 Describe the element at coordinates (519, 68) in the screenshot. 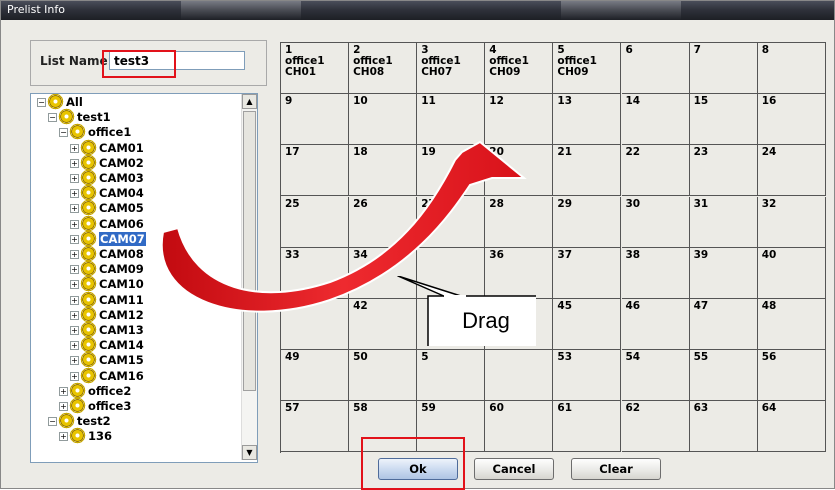

I see `channel-cell: 4 office1 CH09` at that location.